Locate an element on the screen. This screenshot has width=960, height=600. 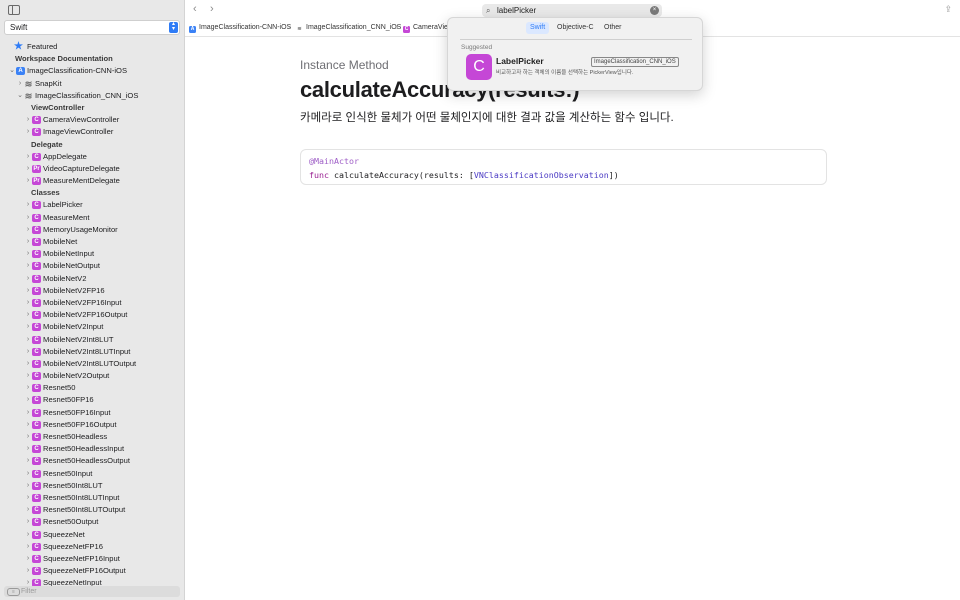
sidebar-item: › C MobileNetV2Int8LUTOutput is located at coordinates (92, 364).